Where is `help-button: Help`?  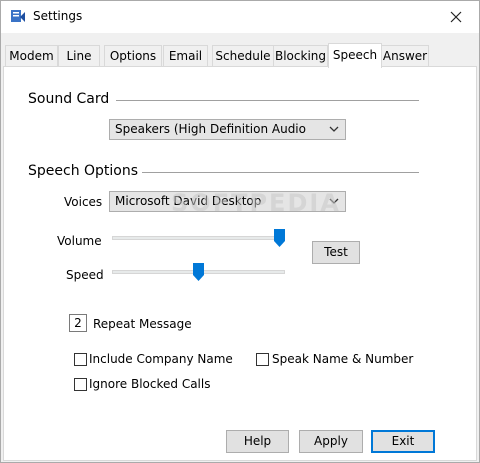
help-button: Help is located at coordinates (257, 441).